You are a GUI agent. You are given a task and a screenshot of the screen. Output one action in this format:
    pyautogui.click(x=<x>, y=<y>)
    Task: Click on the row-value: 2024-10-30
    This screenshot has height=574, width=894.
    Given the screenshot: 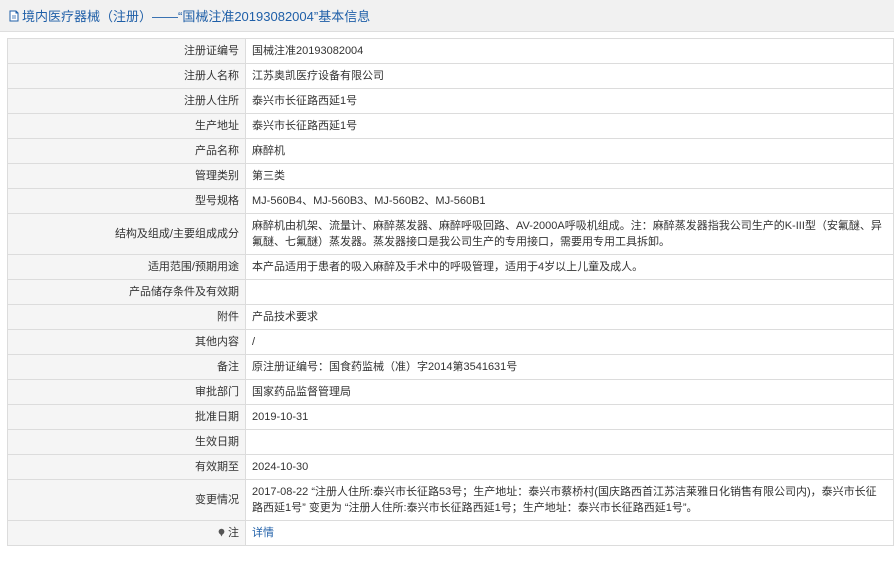 What is the action you would take?
    pyautogui.click(x=569, y=467)
    